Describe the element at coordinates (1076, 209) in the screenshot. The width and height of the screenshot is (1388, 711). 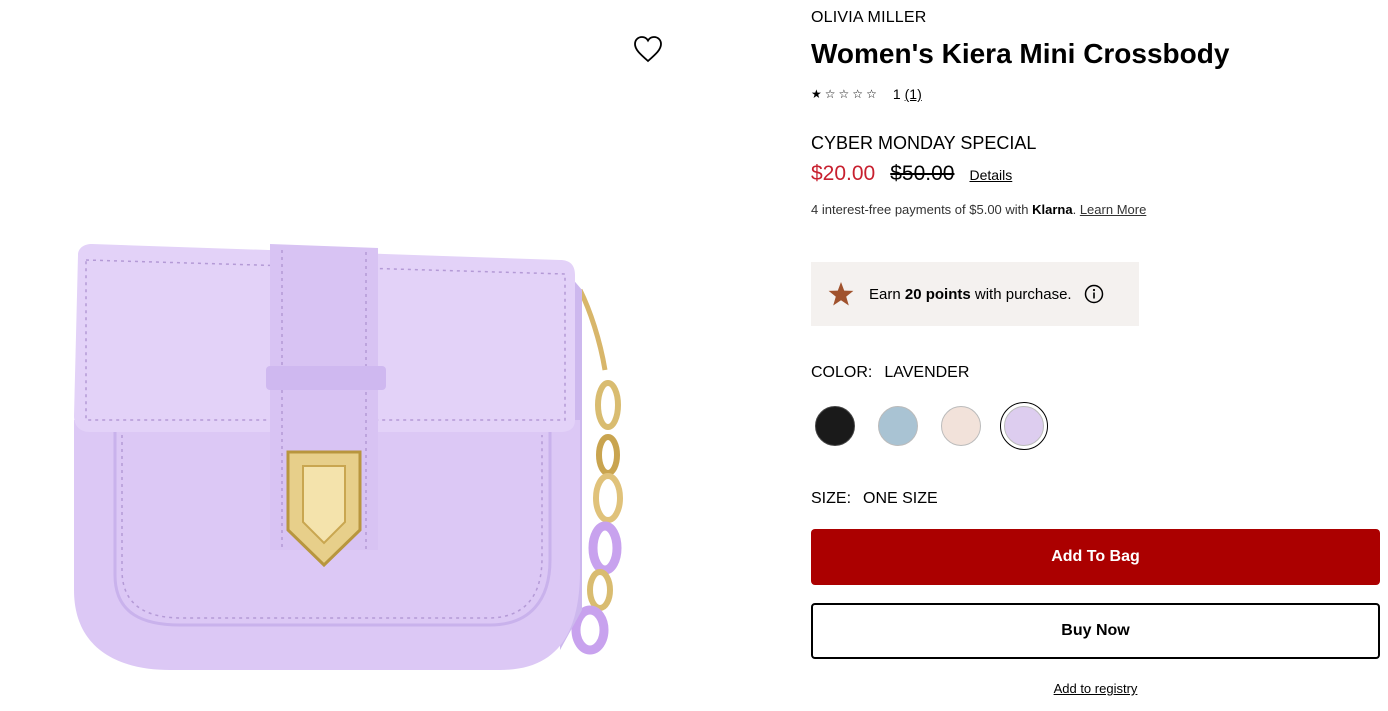
I see `klarna-suffix: .` at that location.